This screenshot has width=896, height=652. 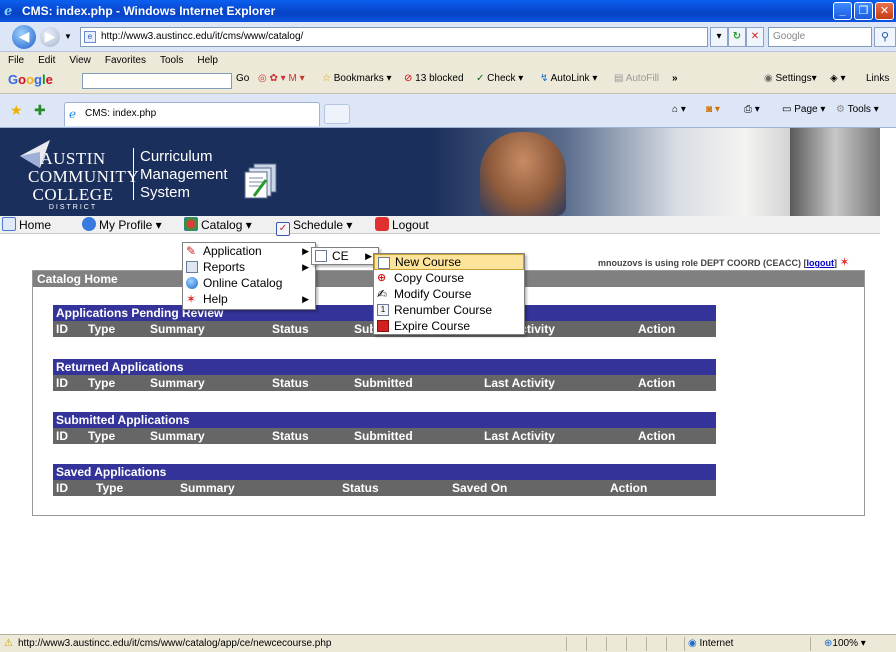 What do you see at coordinates (713, 109) in the screenshot?
I see `feeds-icon: ◙ ▾` at bounding box center [713, 109].